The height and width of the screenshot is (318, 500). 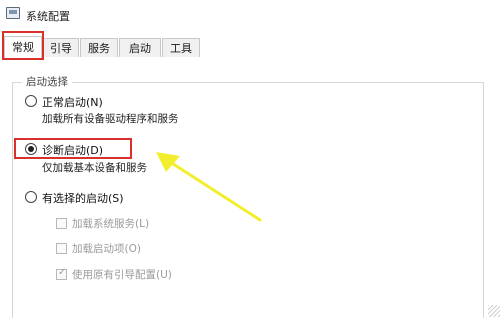 I want to click on tab-services: 服务, so click(x=99, y=47).